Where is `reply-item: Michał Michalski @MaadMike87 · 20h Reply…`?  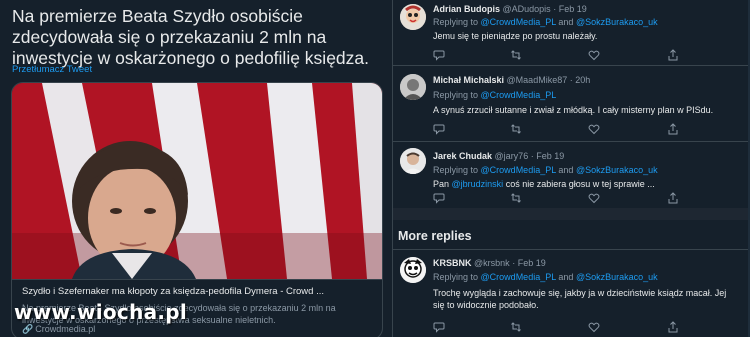 reply-item: Michał Michalski @MaadMike87 · 20h Reply… is located at coordinates (571, 104).